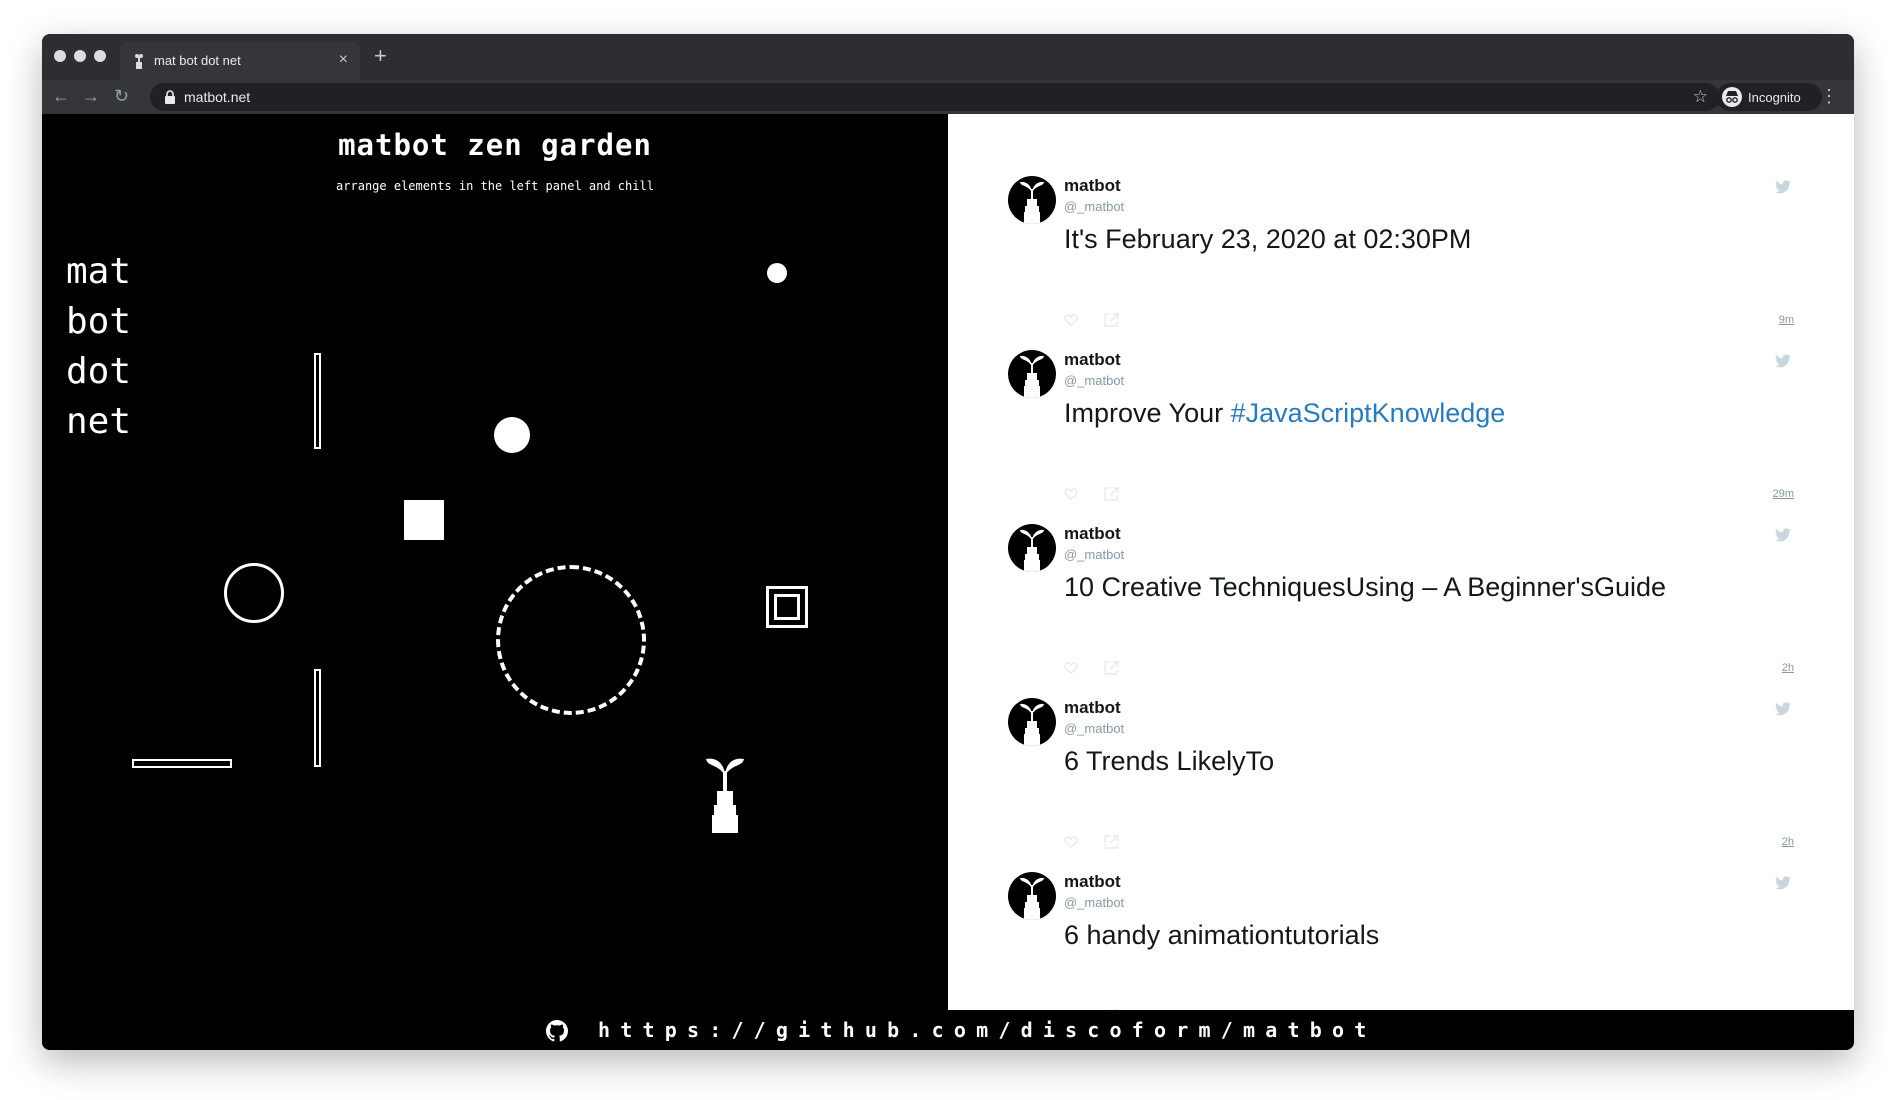 Image resolution: width=1896 pixels, height=1100 pixels. What do you see at coordinates (1774, 97) in the screenshot?
I see `incognito-label: Incognito` at bounding box center [1774, 97].